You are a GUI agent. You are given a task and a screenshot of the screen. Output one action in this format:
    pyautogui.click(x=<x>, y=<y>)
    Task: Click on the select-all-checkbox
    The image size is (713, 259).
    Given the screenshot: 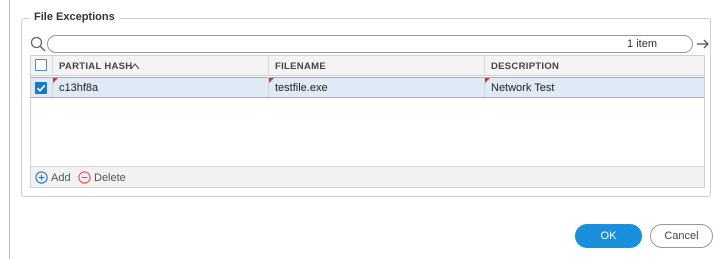 What is the action you would take?
    pyautogui.click(x=41, y=65)
    